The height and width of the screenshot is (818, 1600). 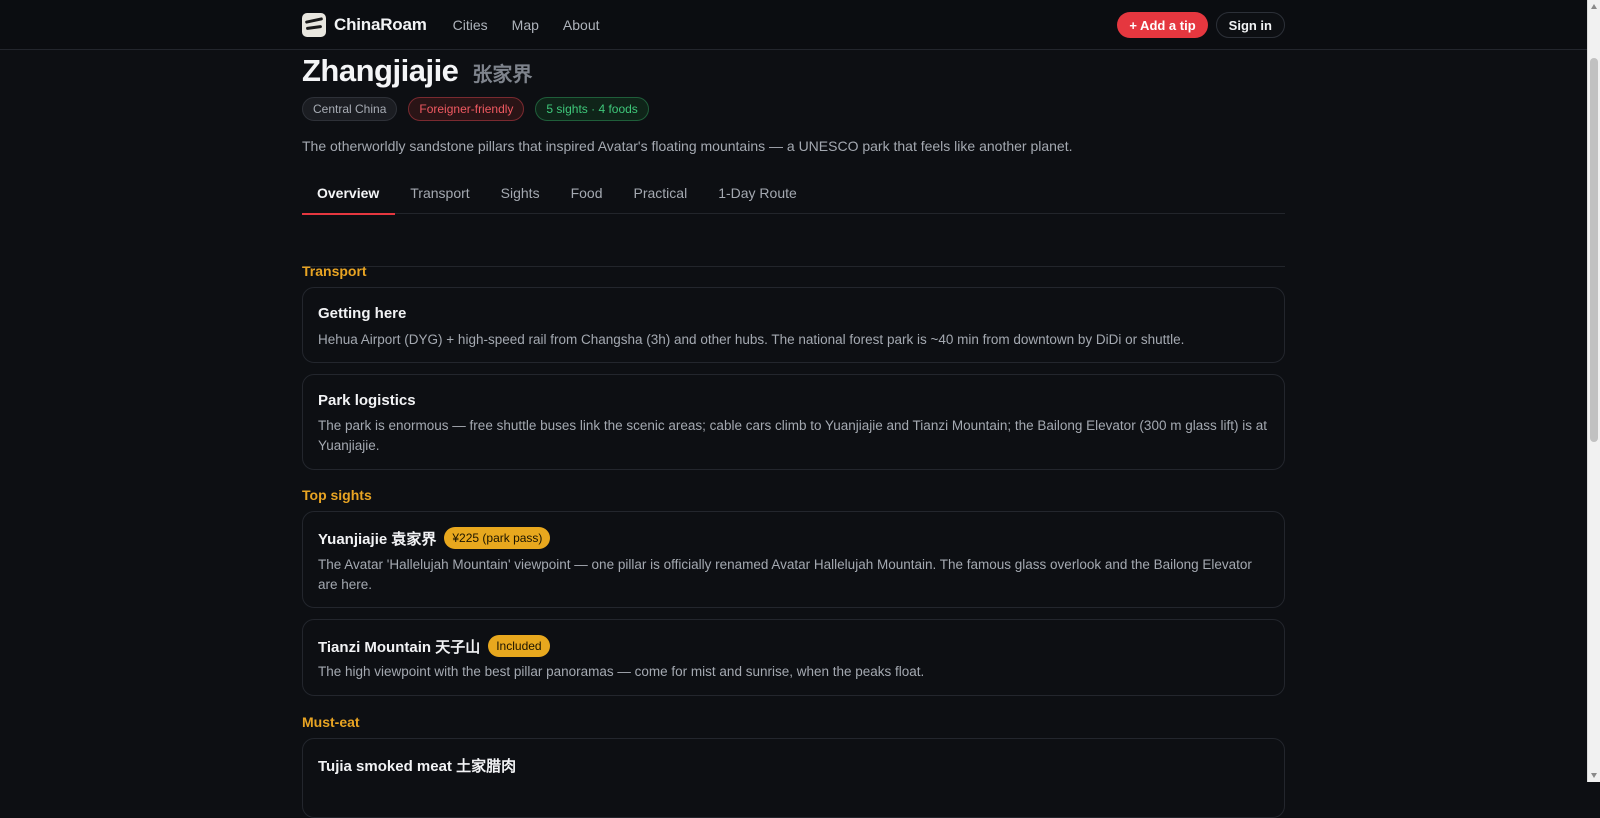 What do you see at coordinates (1162, 25) in the screenshot?
I see `add-tip-button: + Add a tip` at bounding box center [1162, 25].